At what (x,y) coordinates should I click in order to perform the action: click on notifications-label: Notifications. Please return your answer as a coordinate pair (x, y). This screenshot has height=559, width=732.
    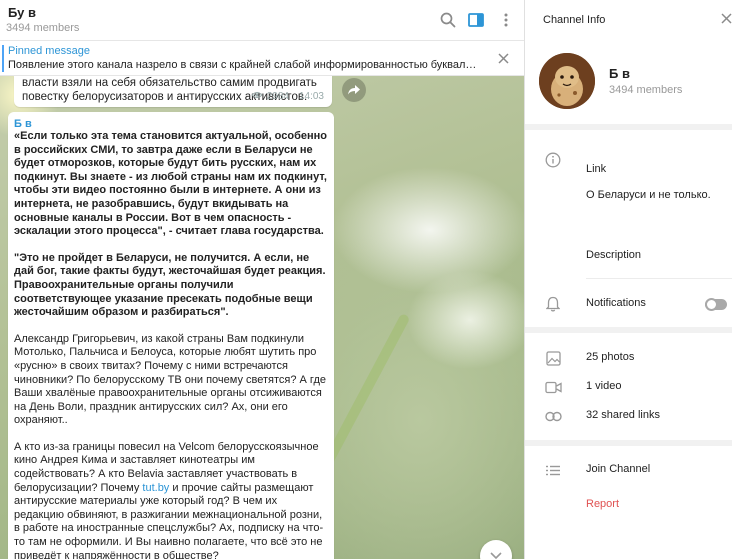
    Looking at the image, I should click on (616, 303).